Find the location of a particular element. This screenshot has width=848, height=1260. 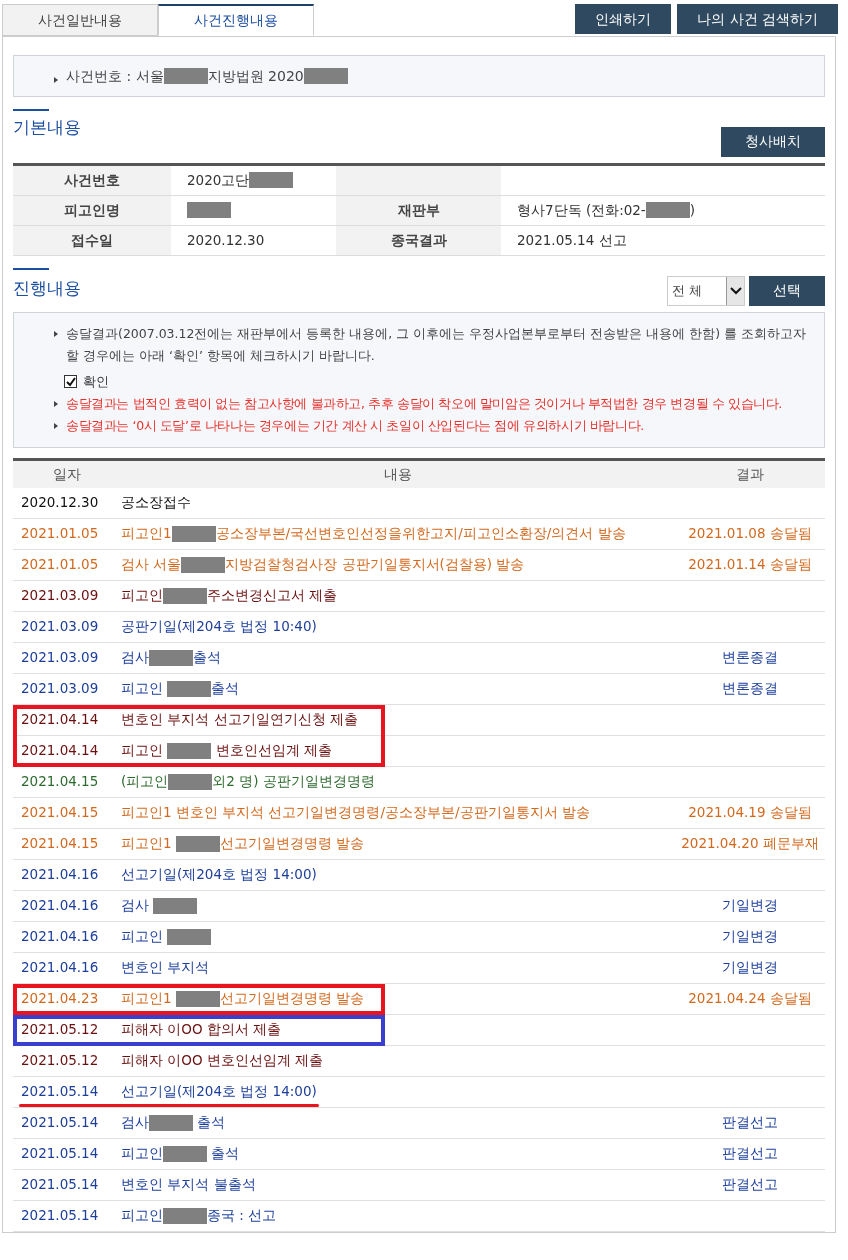

field-label: 사건번호 is located at coordinates (92, 180).